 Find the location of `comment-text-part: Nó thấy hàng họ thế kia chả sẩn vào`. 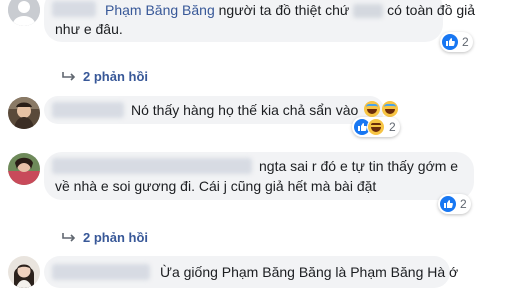

comment-text-part: Nó thấy hàng họ thế kia chả sẩn vào is located at coordinates (245, 110).